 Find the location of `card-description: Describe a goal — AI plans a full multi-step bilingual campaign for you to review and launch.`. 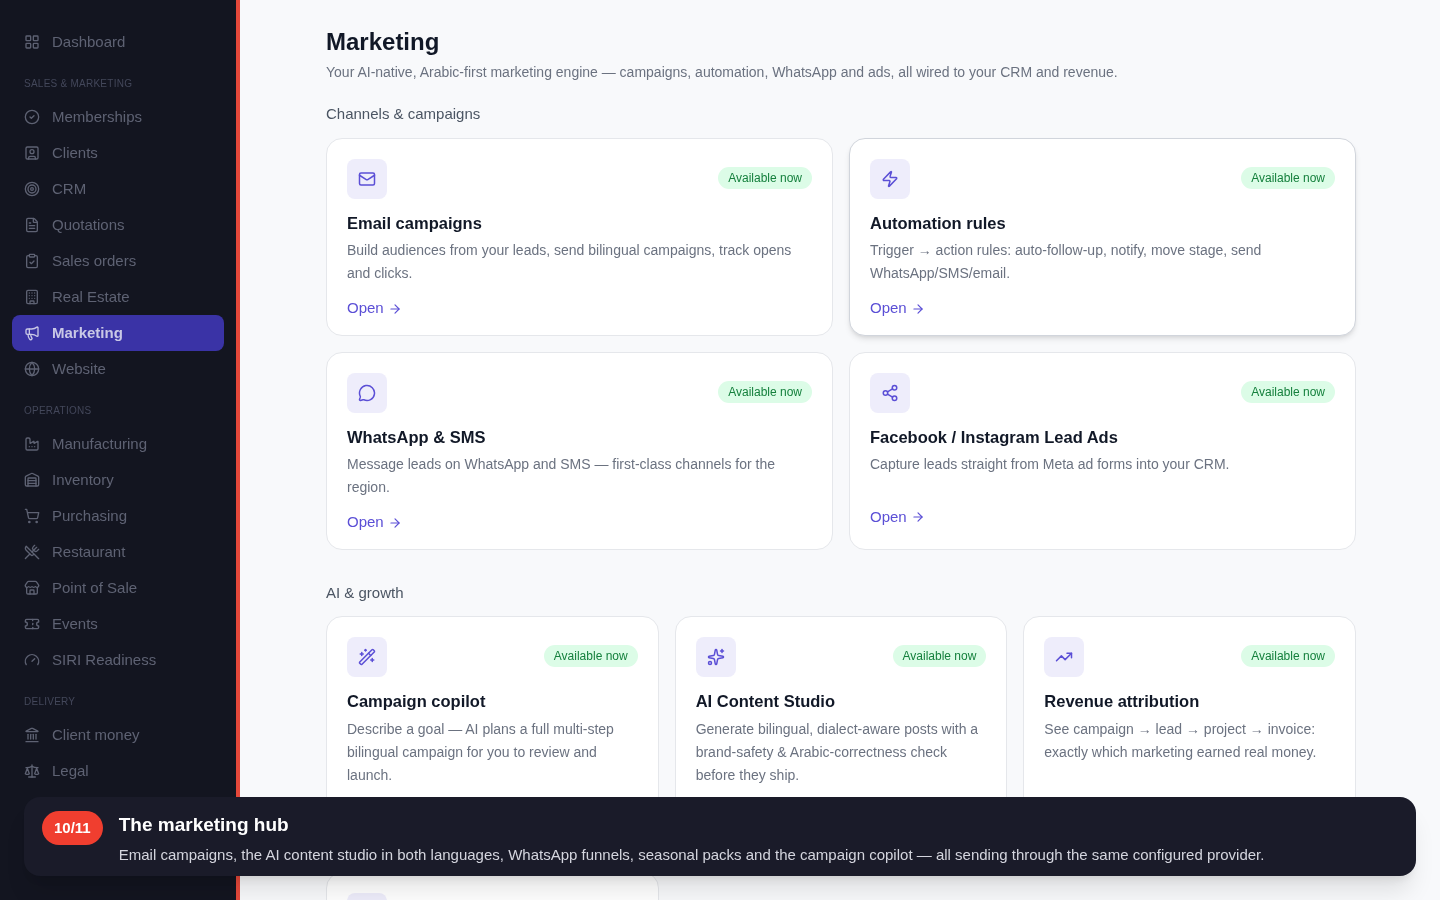

card-description: Describe a goal — AI plans a full multi-step bilingual campaign for you to review and launch. is located at coordinates (481, 752).